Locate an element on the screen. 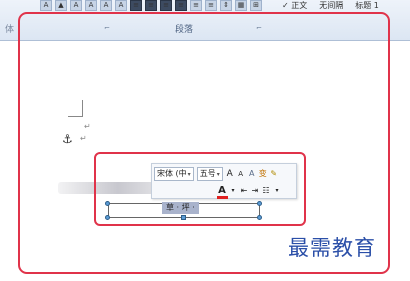 This screenshot has width=410, height=281. increase-indent-button: ⇥ is located at coordinates (255, 191).